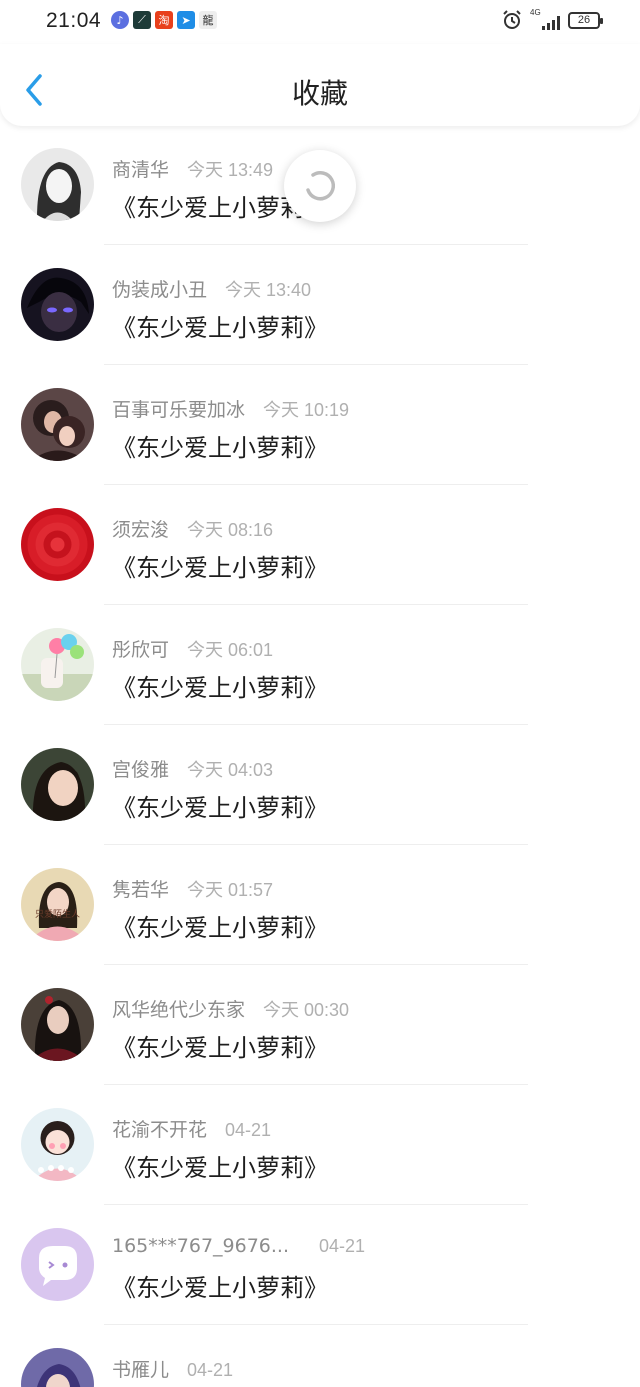 The width and height of the screenshot is (640, 1387). What do you see at coordinates (320, 908) in the screenshot?
I see `list-item: 只爱陌生人 隽若华 今天 01:57 《东少爱上小萝莉》` at bounding box center [320, 908].